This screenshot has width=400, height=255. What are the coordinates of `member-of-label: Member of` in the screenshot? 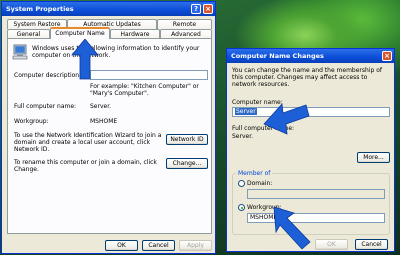 It's located at (254, 173).